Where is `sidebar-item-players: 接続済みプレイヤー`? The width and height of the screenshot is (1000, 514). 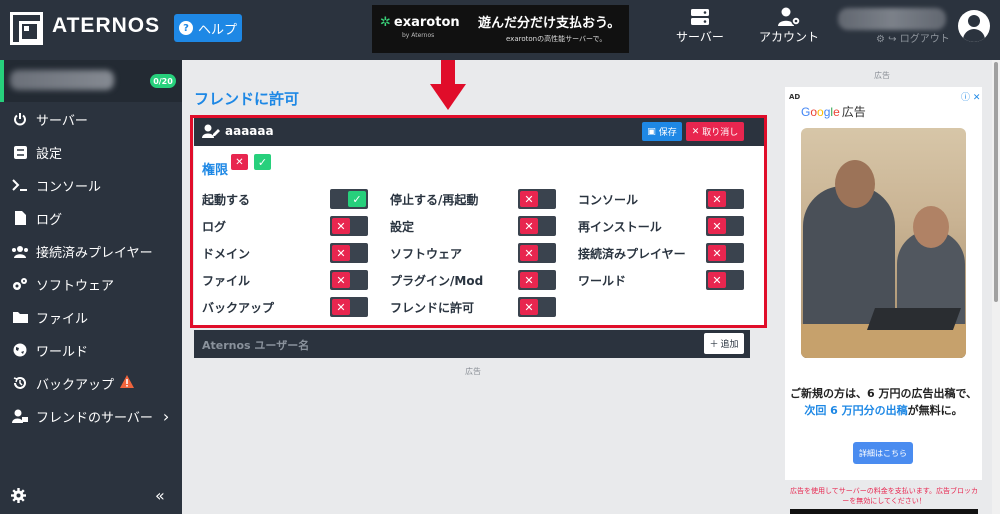
sidebar-item-players: 接続済みプレイヤー is located at coordinates (91, 251).